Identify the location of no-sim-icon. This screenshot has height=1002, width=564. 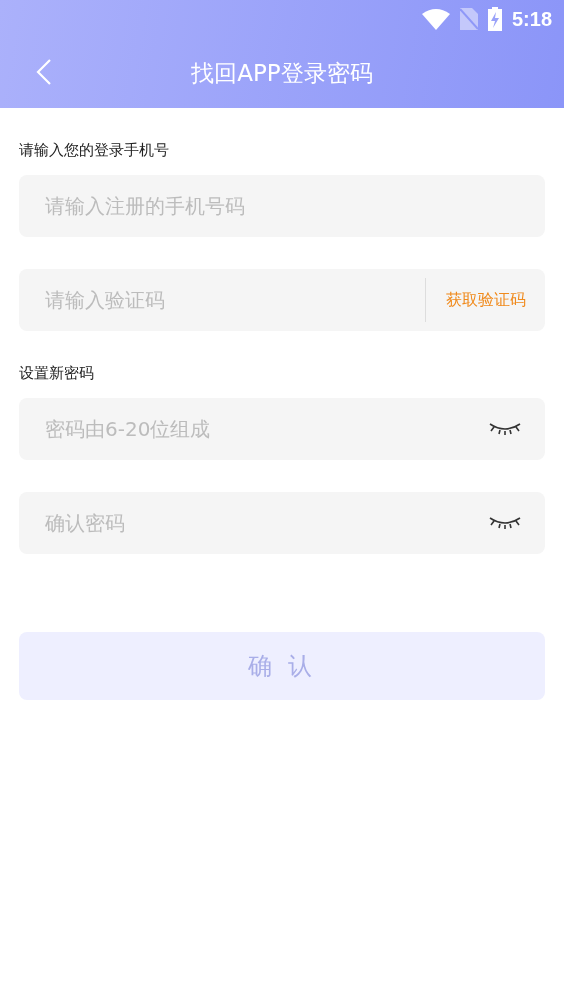
(468, 19).